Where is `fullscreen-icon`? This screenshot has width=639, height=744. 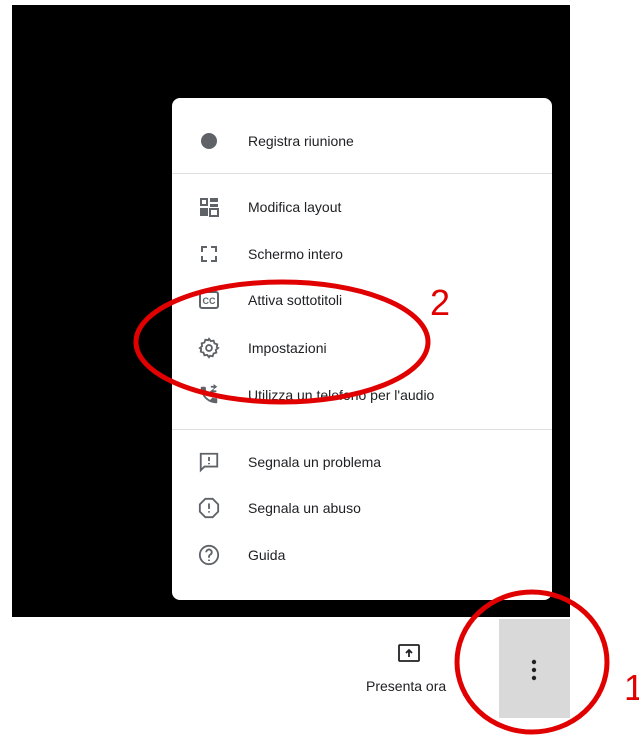 fullscreen-icon is located at coordinates (209, 254).